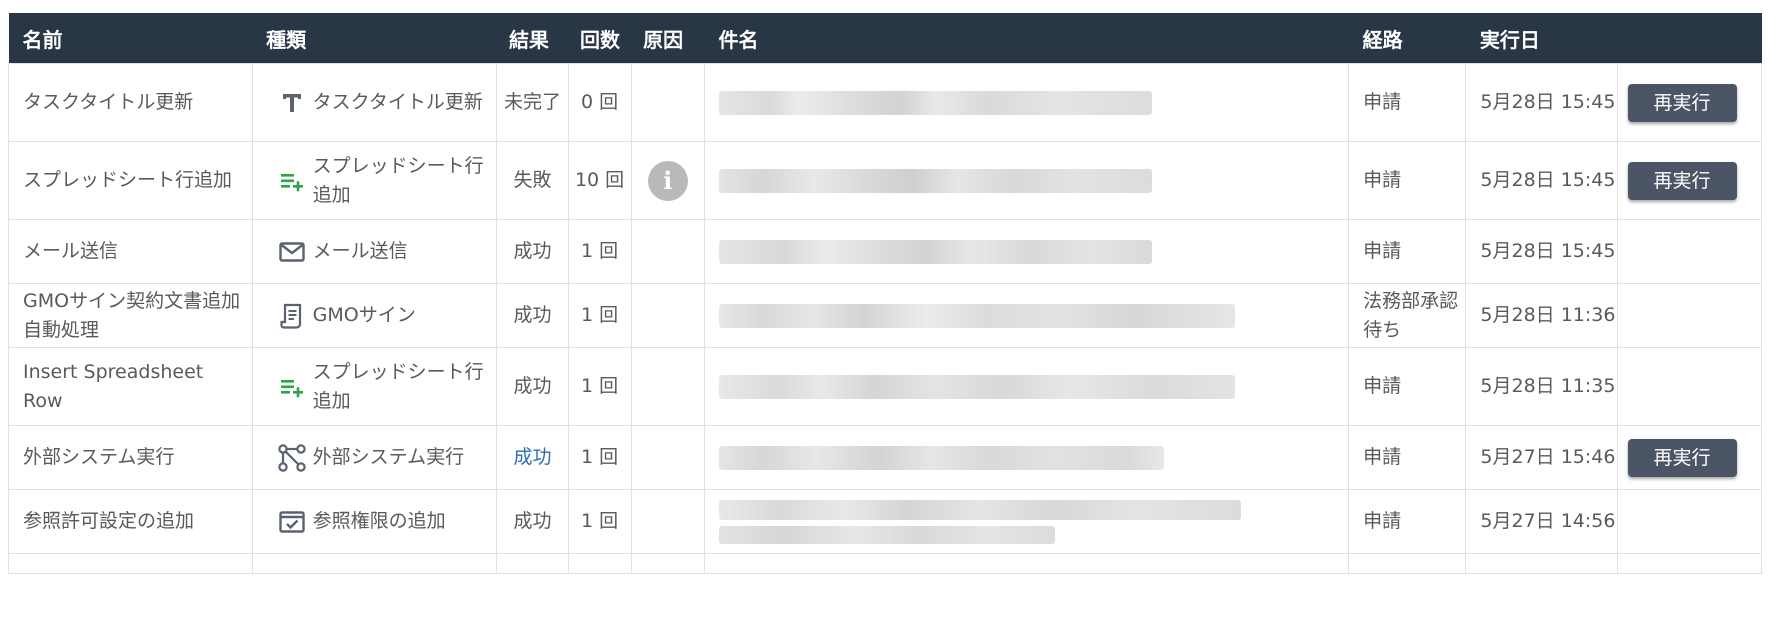 This screenshot has height=634, width=1769. What do you see at coordinates (599, 180) in the screenshot?
I see `row-count: 10 回` at bounding box center [599, 180].